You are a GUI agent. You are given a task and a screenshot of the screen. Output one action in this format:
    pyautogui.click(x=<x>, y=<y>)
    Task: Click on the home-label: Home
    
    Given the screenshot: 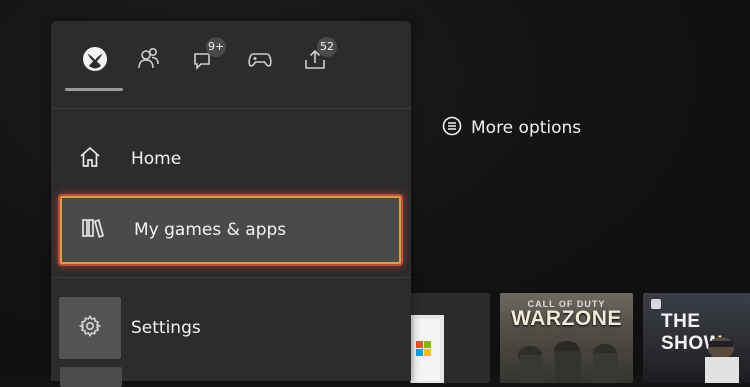 What is the action you would take?
    pyautogui.click(x=156, y=159)
    